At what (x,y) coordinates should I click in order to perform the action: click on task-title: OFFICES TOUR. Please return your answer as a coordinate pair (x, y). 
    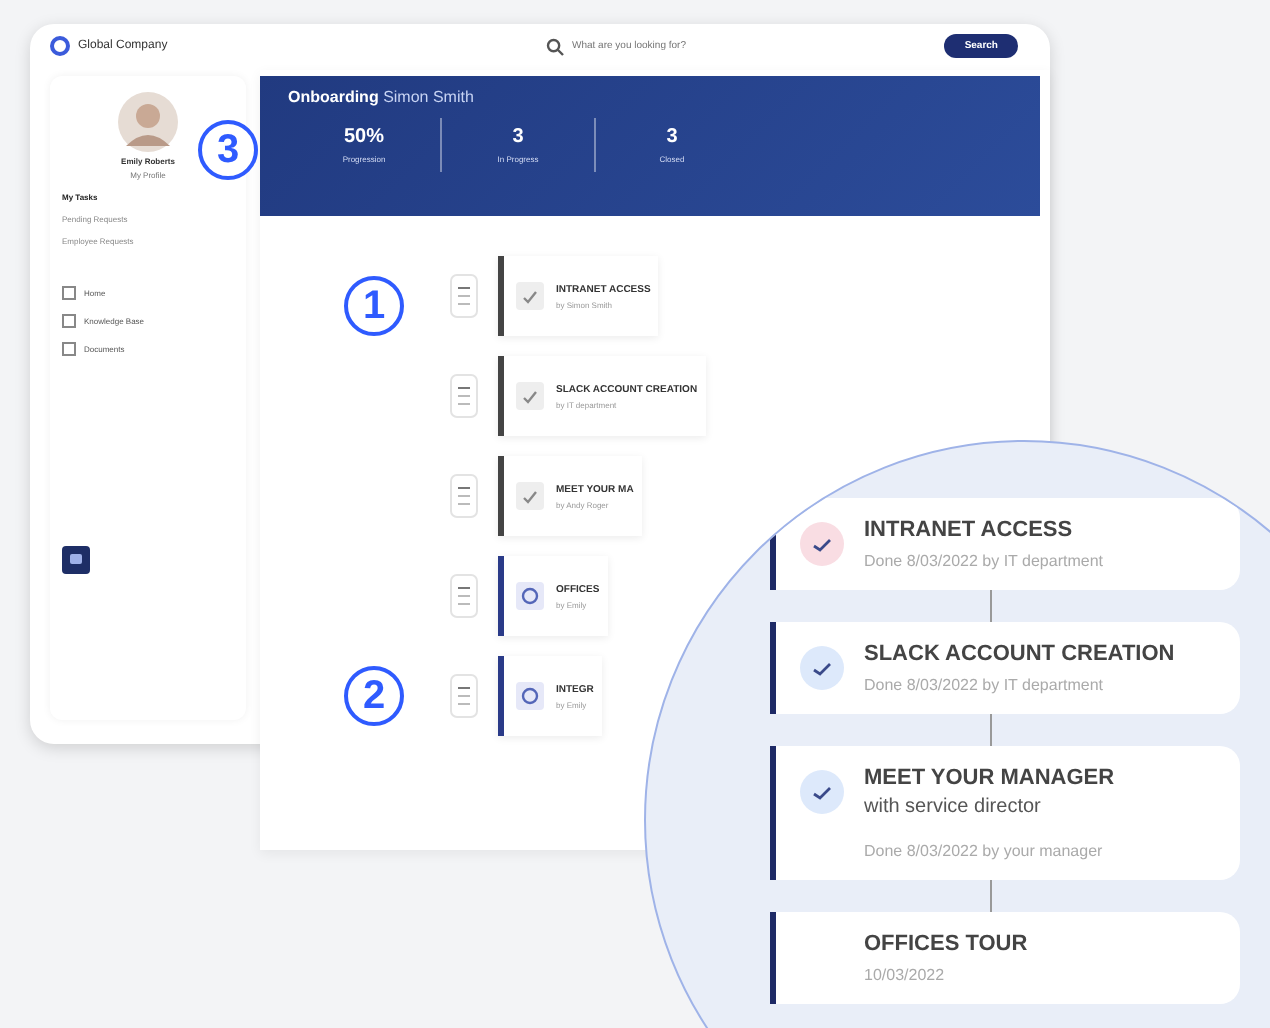
    Looking at the image, I should click on (946, 944).